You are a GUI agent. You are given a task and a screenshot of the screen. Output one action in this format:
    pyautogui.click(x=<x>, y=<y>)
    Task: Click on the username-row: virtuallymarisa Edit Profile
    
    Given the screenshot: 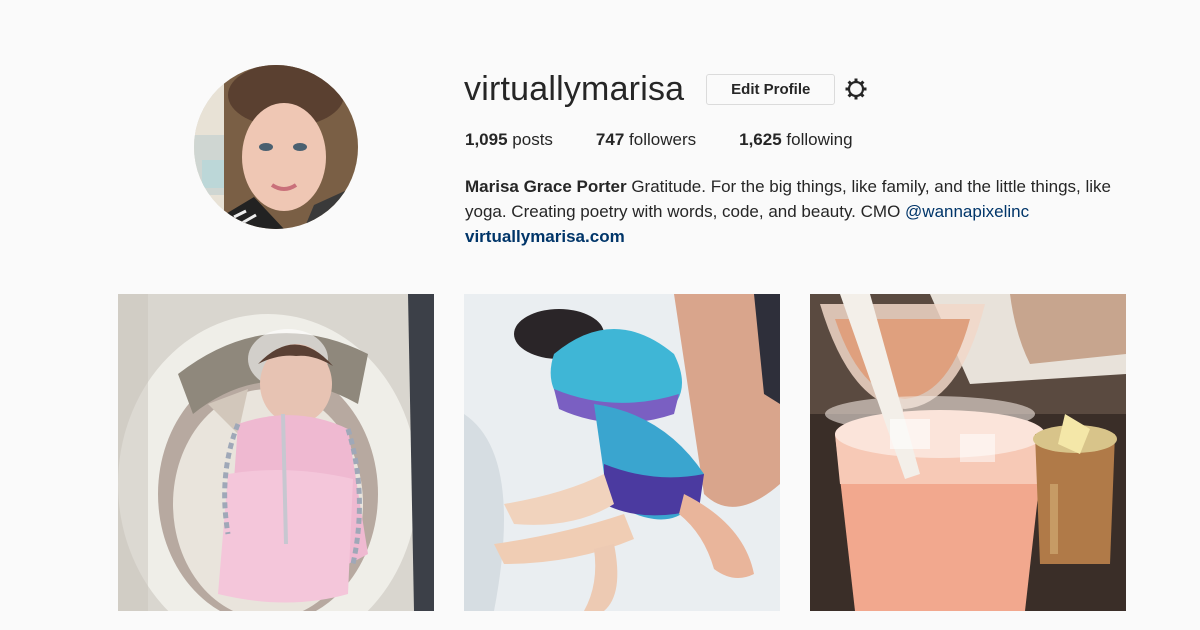 What is the action you would take?
    pyautogui.click(x=666, y=89)
    